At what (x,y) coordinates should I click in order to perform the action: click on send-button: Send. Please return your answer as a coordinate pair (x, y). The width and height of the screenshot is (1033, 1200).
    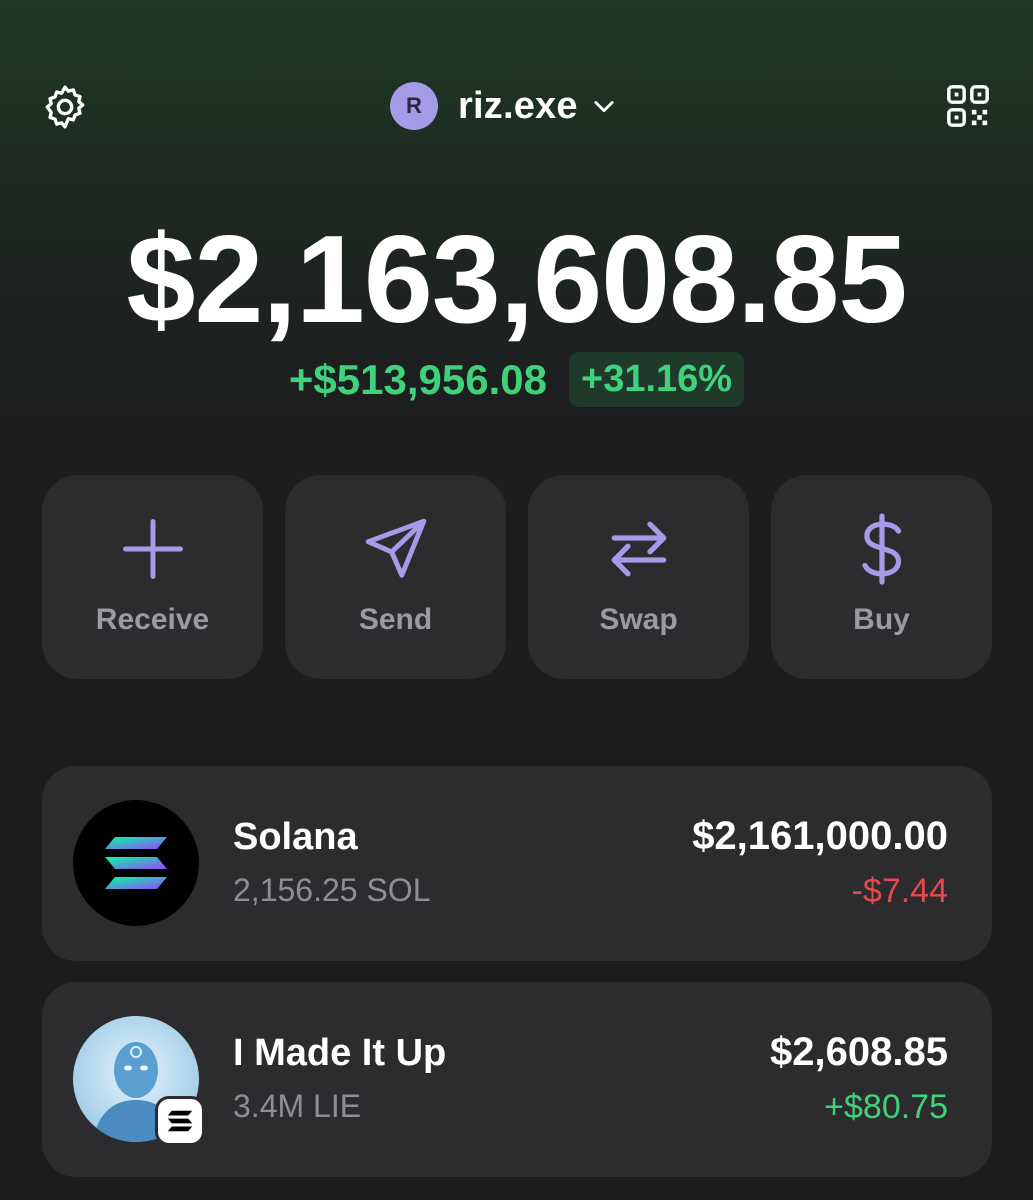
    Looking at the image, I should click on (395, 577).